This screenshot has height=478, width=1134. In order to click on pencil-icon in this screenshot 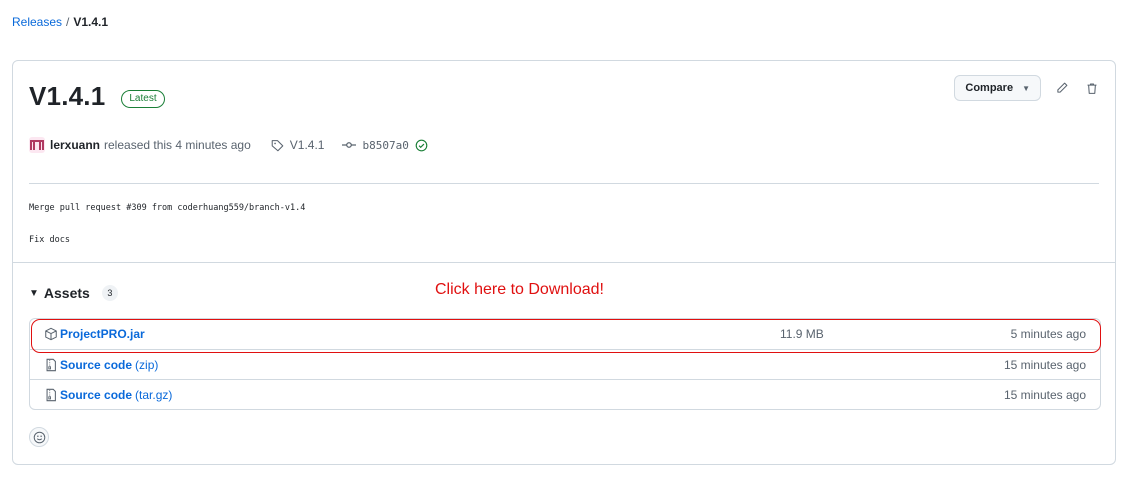, I will do `click(1062, 88)`.